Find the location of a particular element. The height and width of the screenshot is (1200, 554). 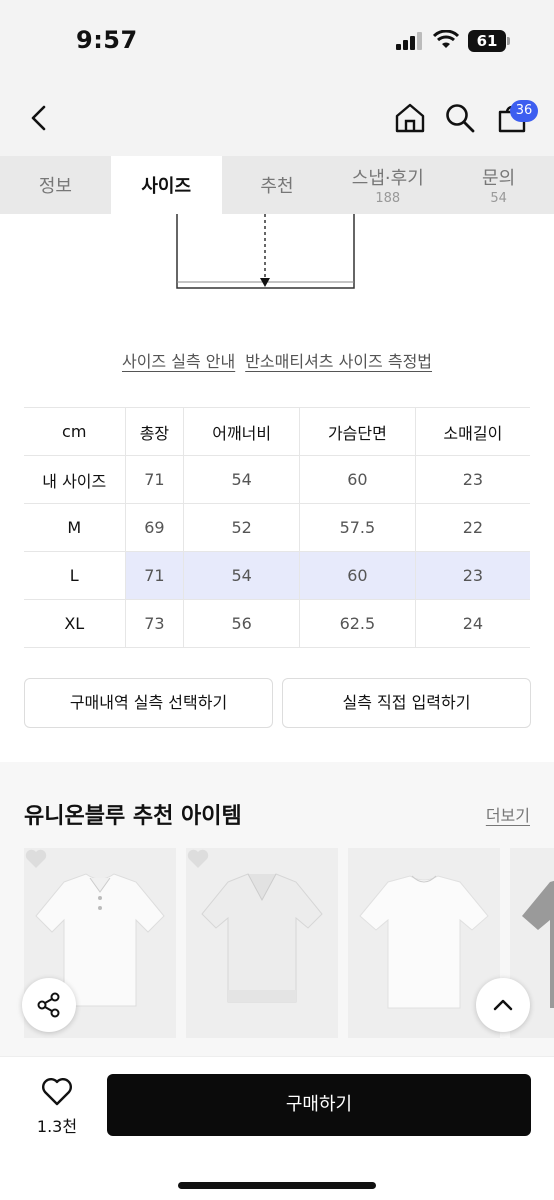

scroll-to-top-button is located at coordinates (503, 1005).